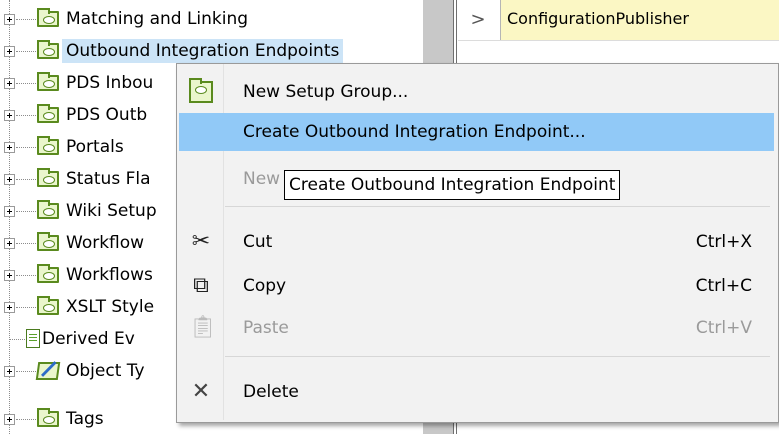 This screenshot has height=434, width=779. I want to click on menu-item-label: Paste, so click(266, 328).